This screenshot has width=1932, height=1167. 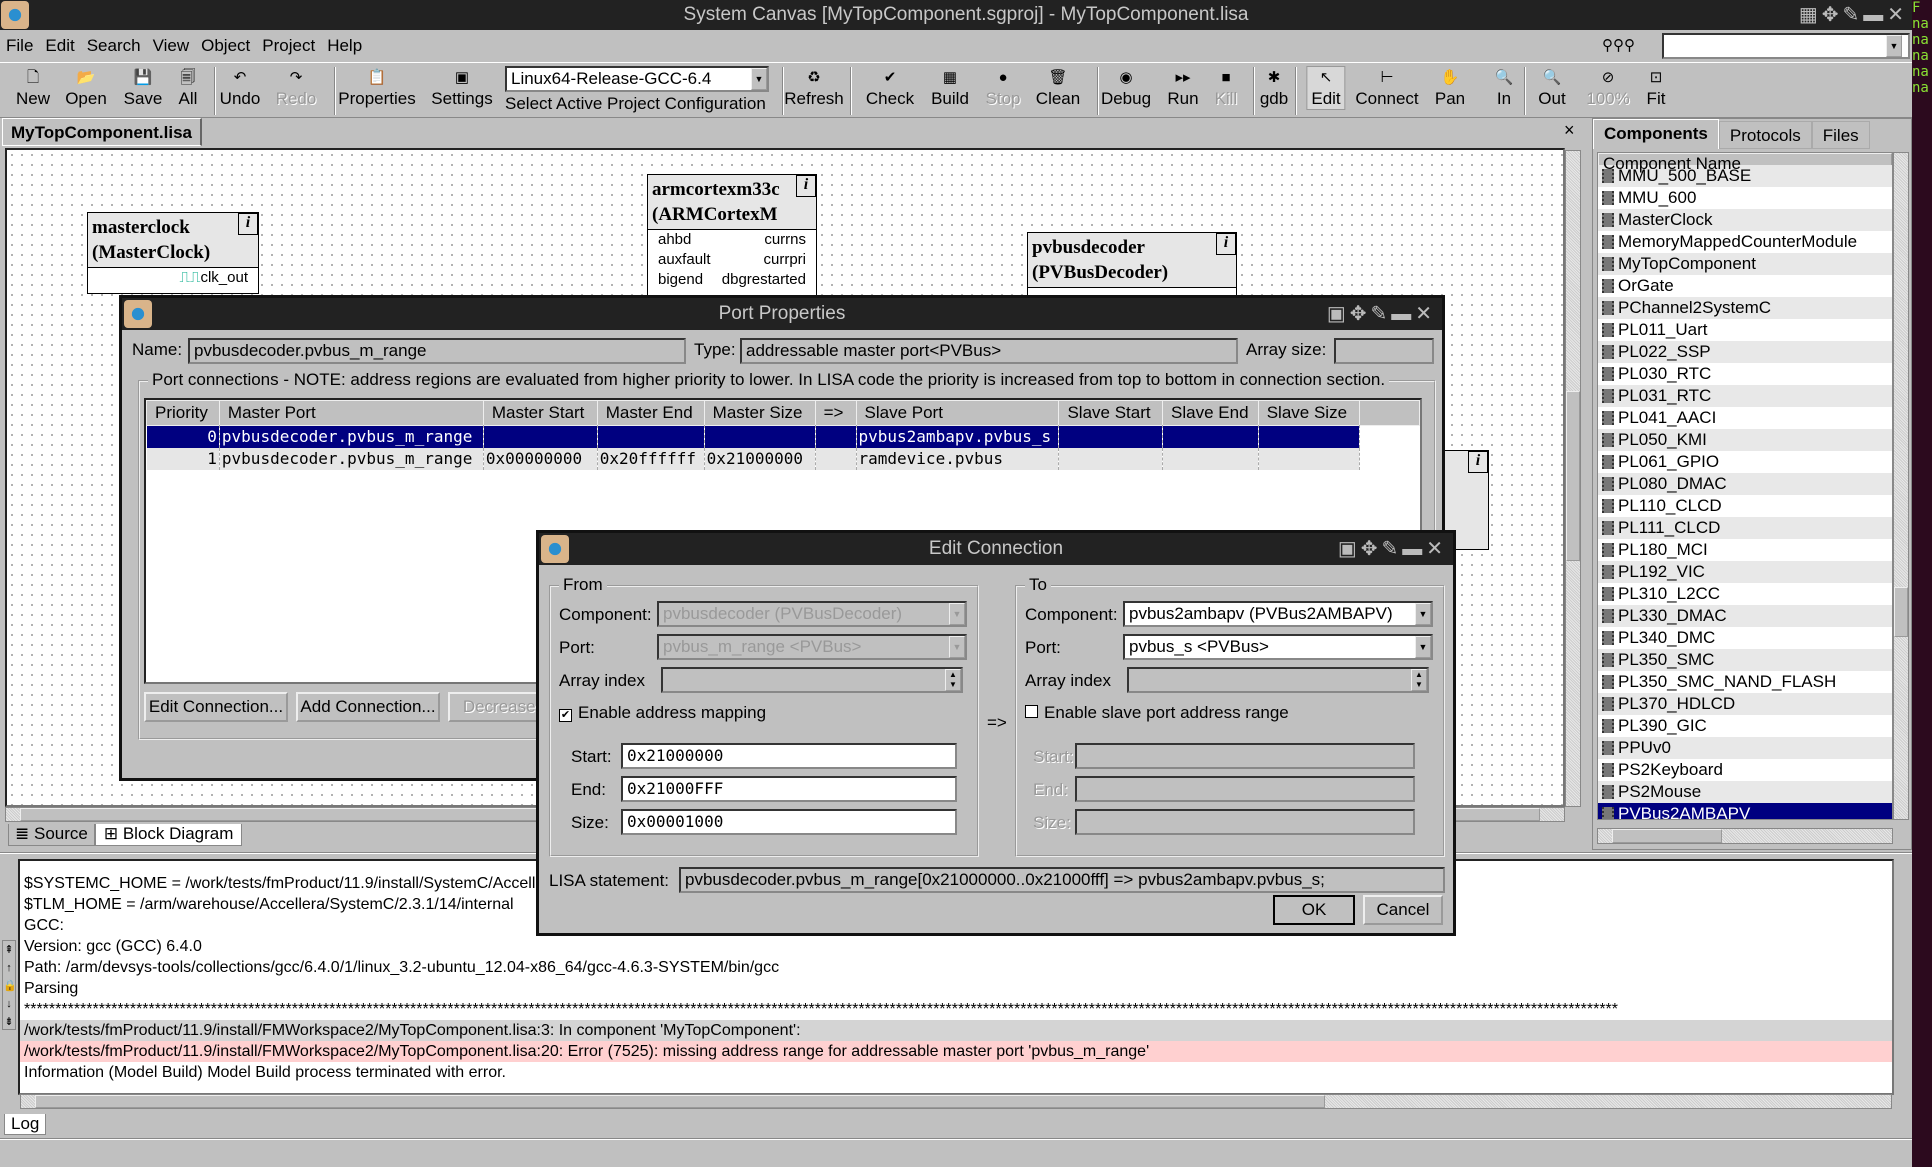 What do you see at coordinates (344, 45) in the screenshot?
I see `menu-help: Help` at bounding box center [344, 45].